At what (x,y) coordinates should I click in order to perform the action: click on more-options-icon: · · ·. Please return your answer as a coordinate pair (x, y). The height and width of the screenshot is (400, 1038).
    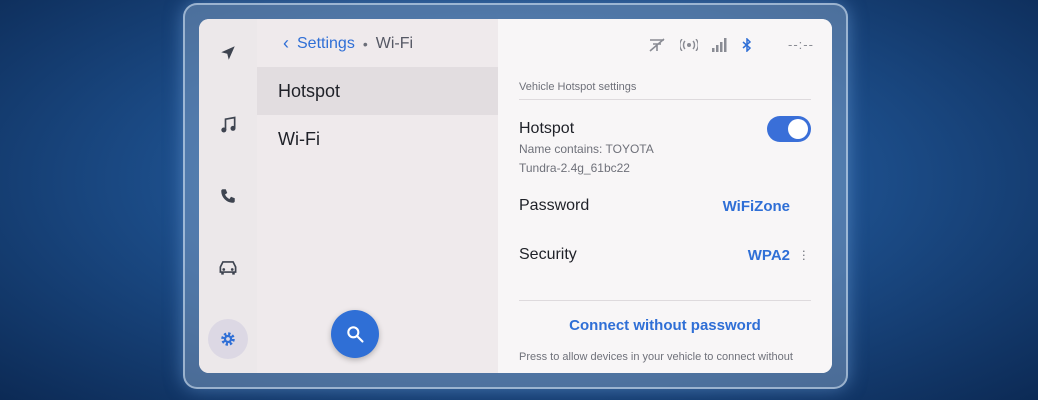
    Looking at the image, I should click on (804, 254).